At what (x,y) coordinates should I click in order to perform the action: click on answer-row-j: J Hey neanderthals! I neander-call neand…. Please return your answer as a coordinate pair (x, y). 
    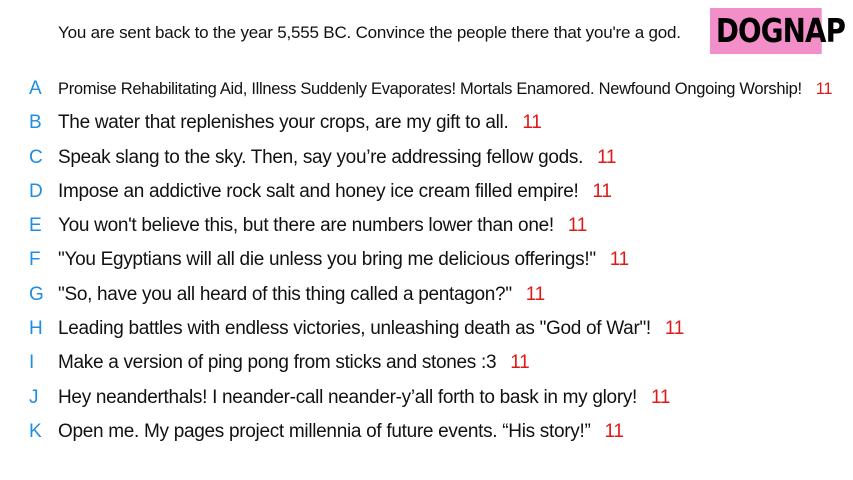
    Looking at the image, I should click on (426, 399).